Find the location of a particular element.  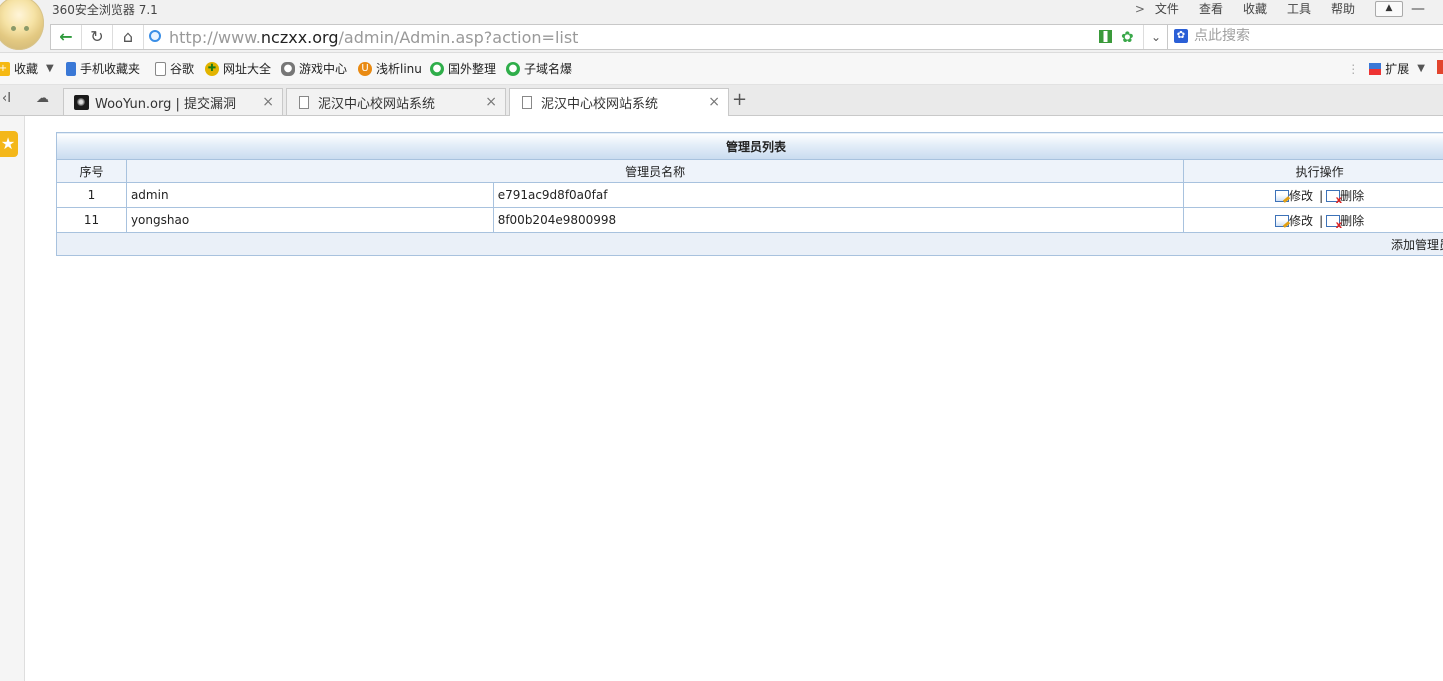

bookmark-games: ● 游戏中心 is located at coordinates (314, 68).